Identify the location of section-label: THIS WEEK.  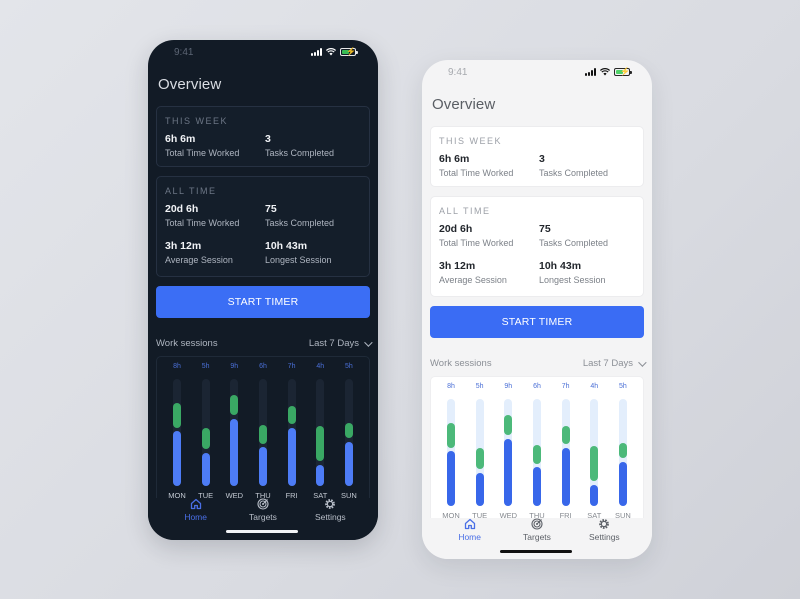
(471, 141).